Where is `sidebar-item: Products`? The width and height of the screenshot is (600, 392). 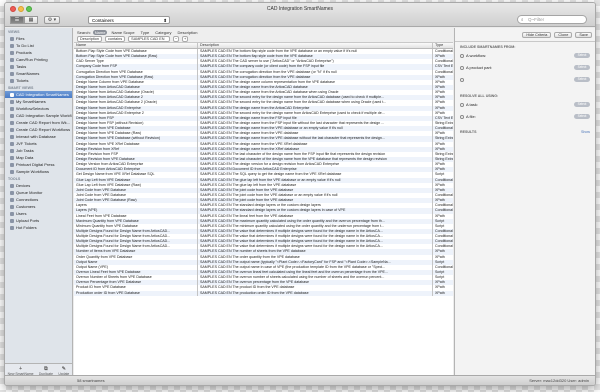 sidebar-item: Products is located at coordinates (38, 52).